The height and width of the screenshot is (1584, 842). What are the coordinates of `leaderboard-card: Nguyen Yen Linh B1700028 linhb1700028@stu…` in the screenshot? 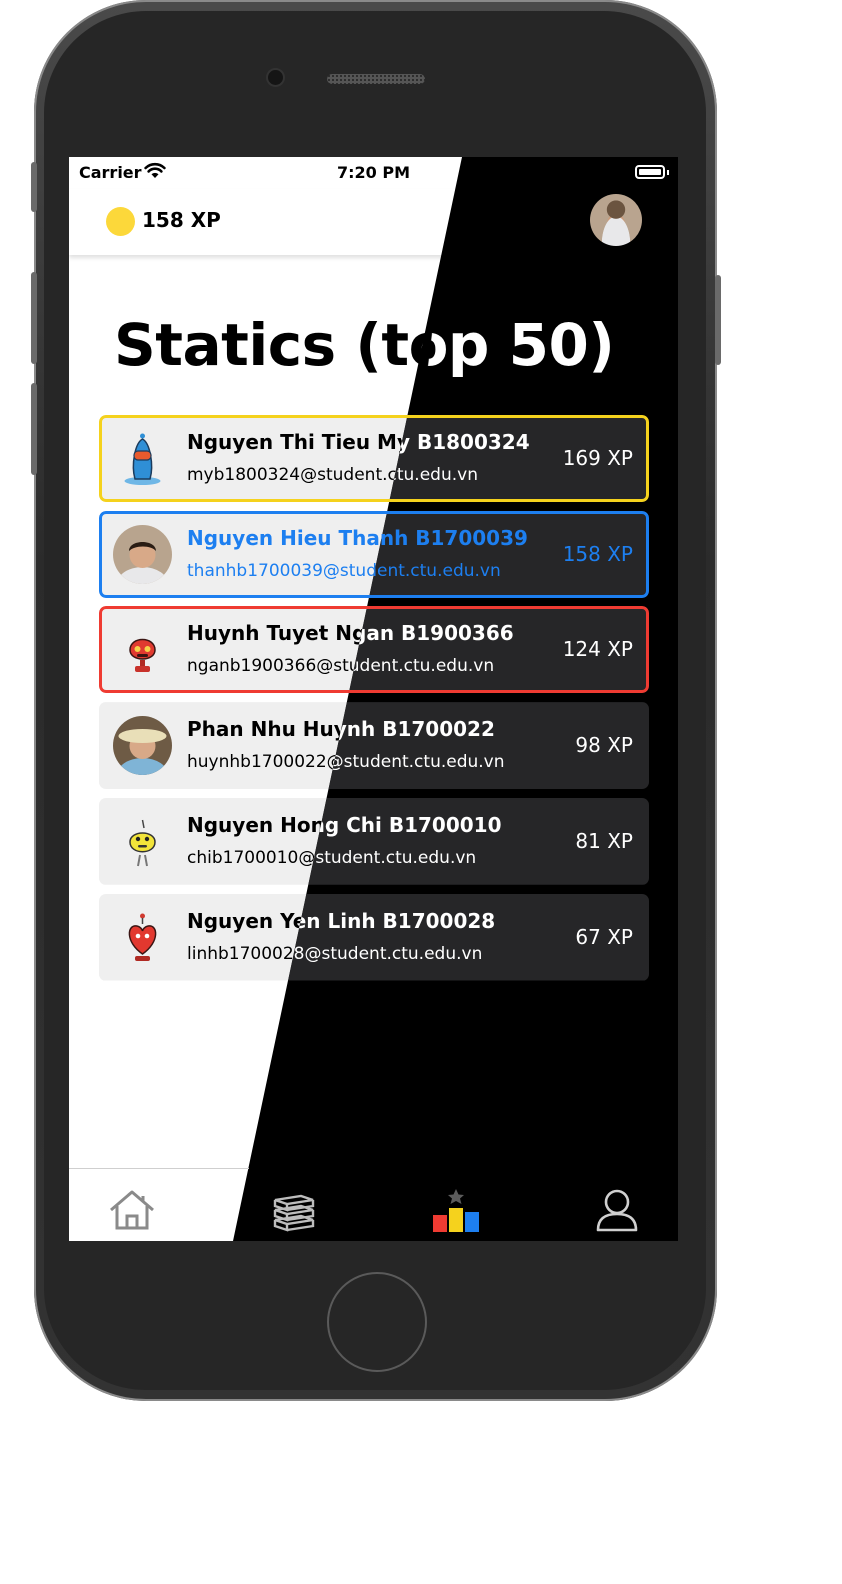 It's located at (374, 937).